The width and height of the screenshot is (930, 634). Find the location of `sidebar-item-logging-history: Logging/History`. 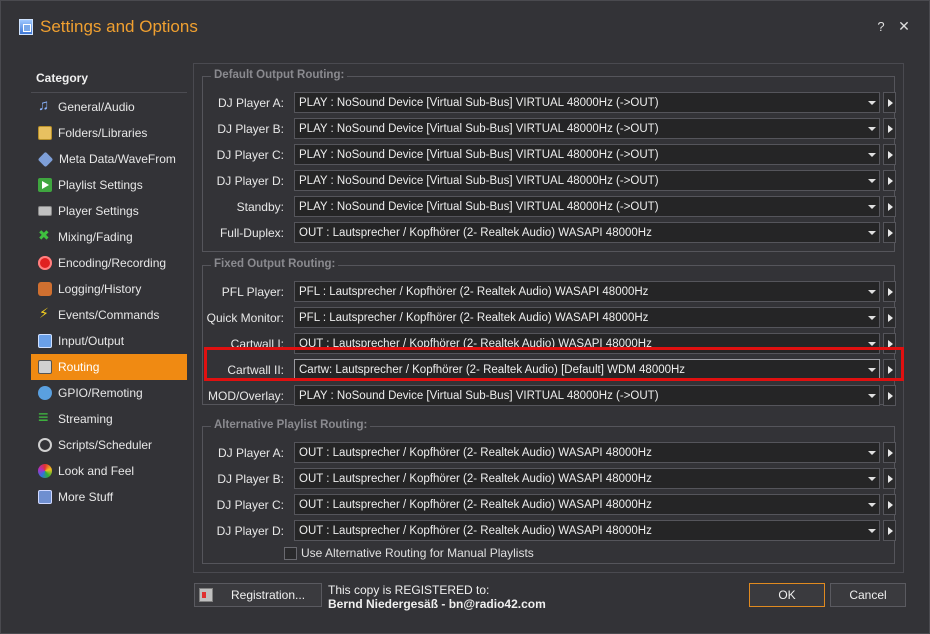

sidebar-item-logging-history: Logging/History is located at coordinates (109, 289).